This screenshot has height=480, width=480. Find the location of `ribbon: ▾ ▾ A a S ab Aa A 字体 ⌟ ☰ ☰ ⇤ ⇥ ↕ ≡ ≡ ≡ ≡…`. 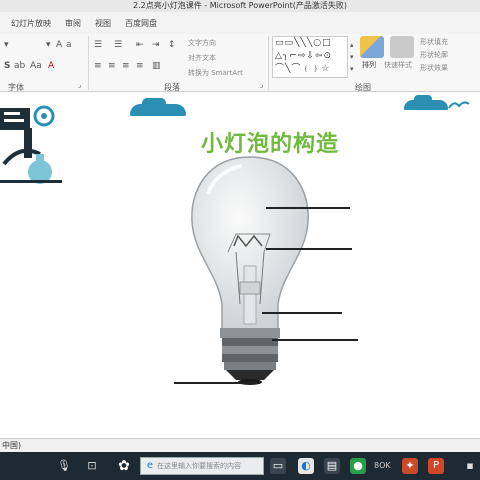

ribbon: ▾ ▾ A a S ab Aa A 字体 ⌟ ☰ ☰ ⇤ ⇥ ↕ ≡ ≡ ≡ ≡… is located at coordinates (240, 63).